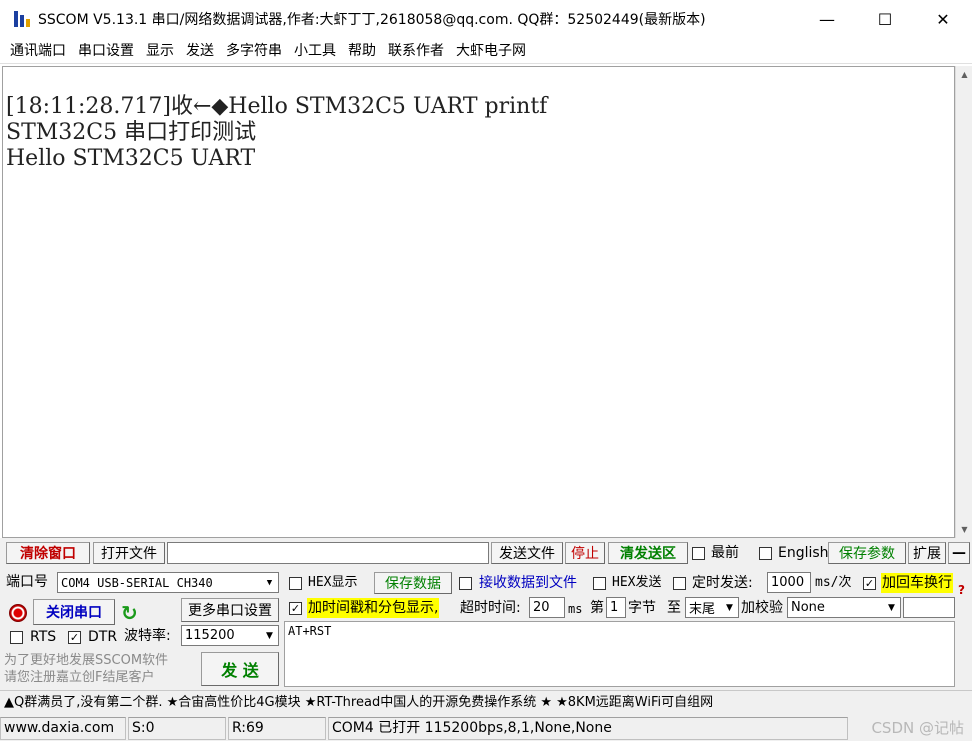 The width and height of the screenshot is (972, 741). I want to click on promo-line-1: 为了更好地发展SSCOM软件, so click(86, 660).